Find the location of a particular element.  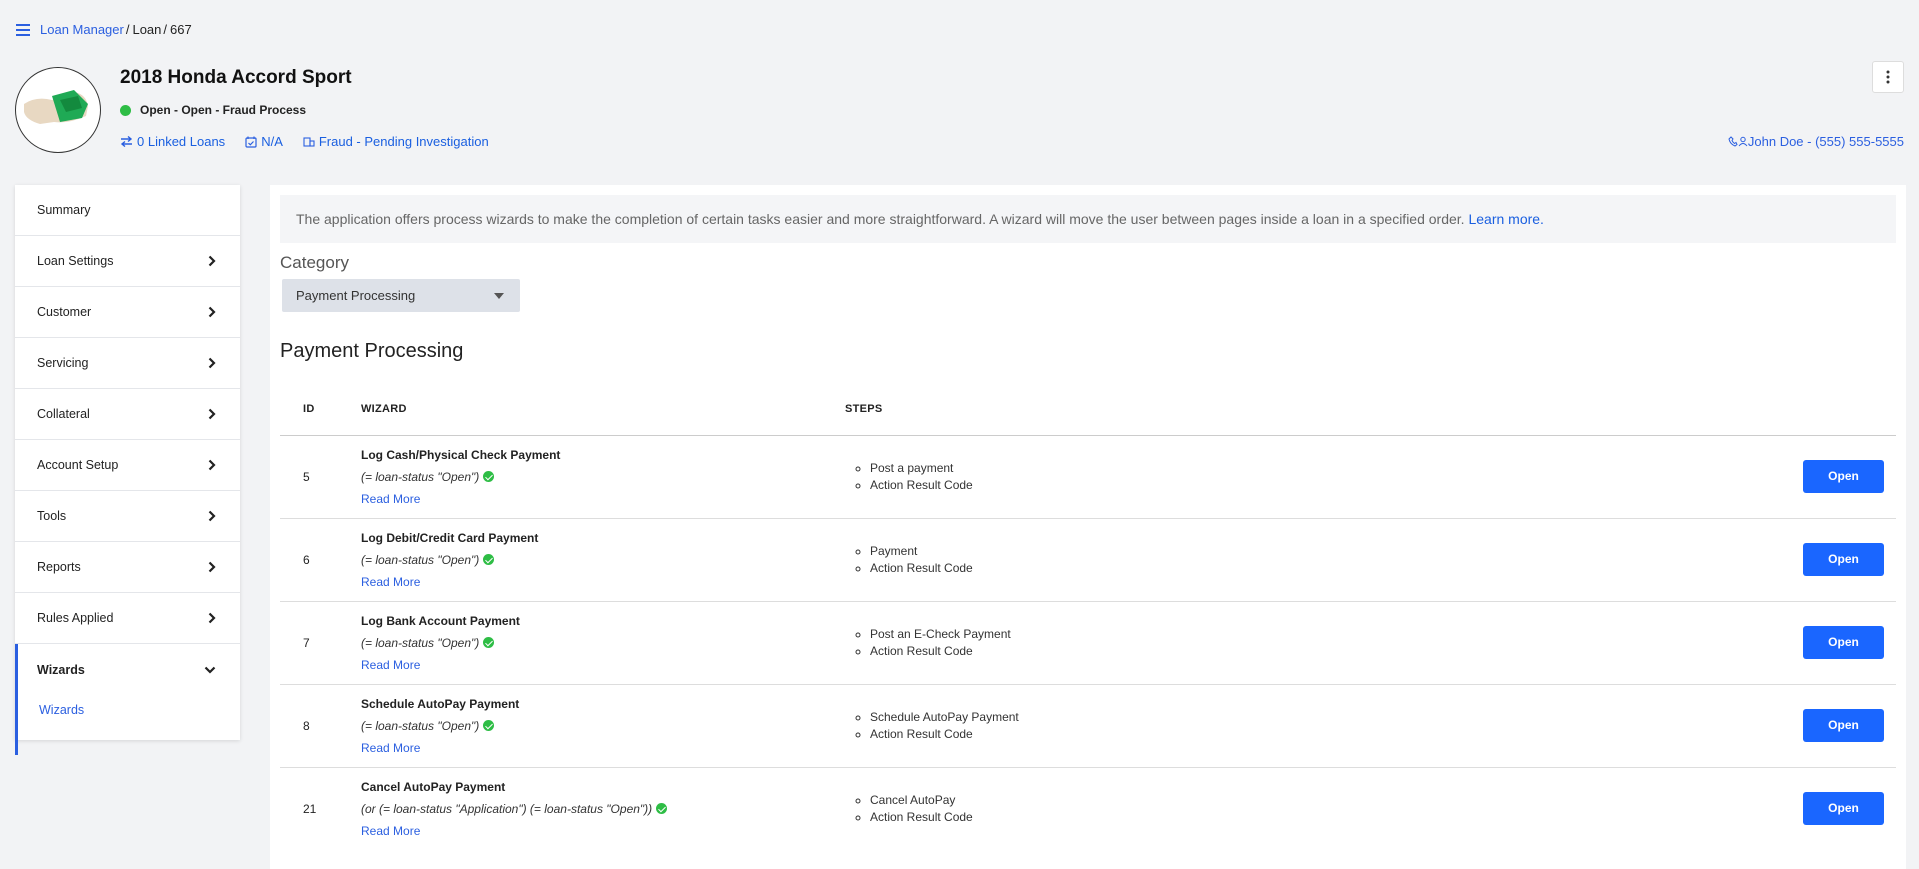

sidebar-item-customer: Customer is located at coordinates (127, 312).